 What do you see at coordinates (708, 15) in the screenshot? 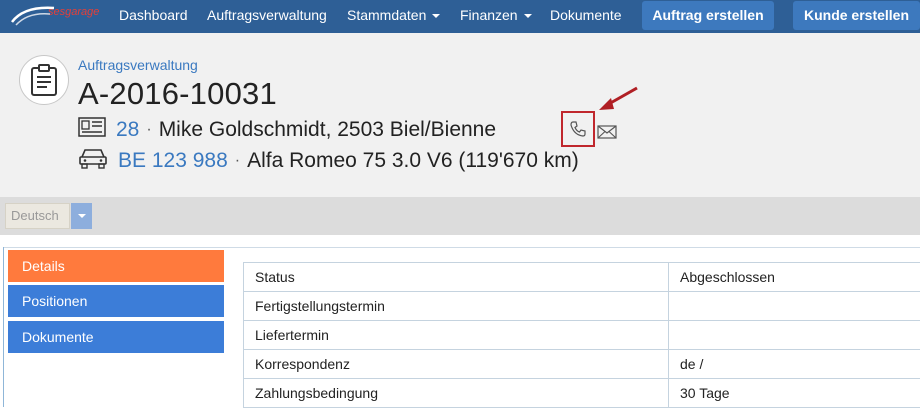
I see `create-order-button: Auftrag erstellen` at bounding box center [708, 15].